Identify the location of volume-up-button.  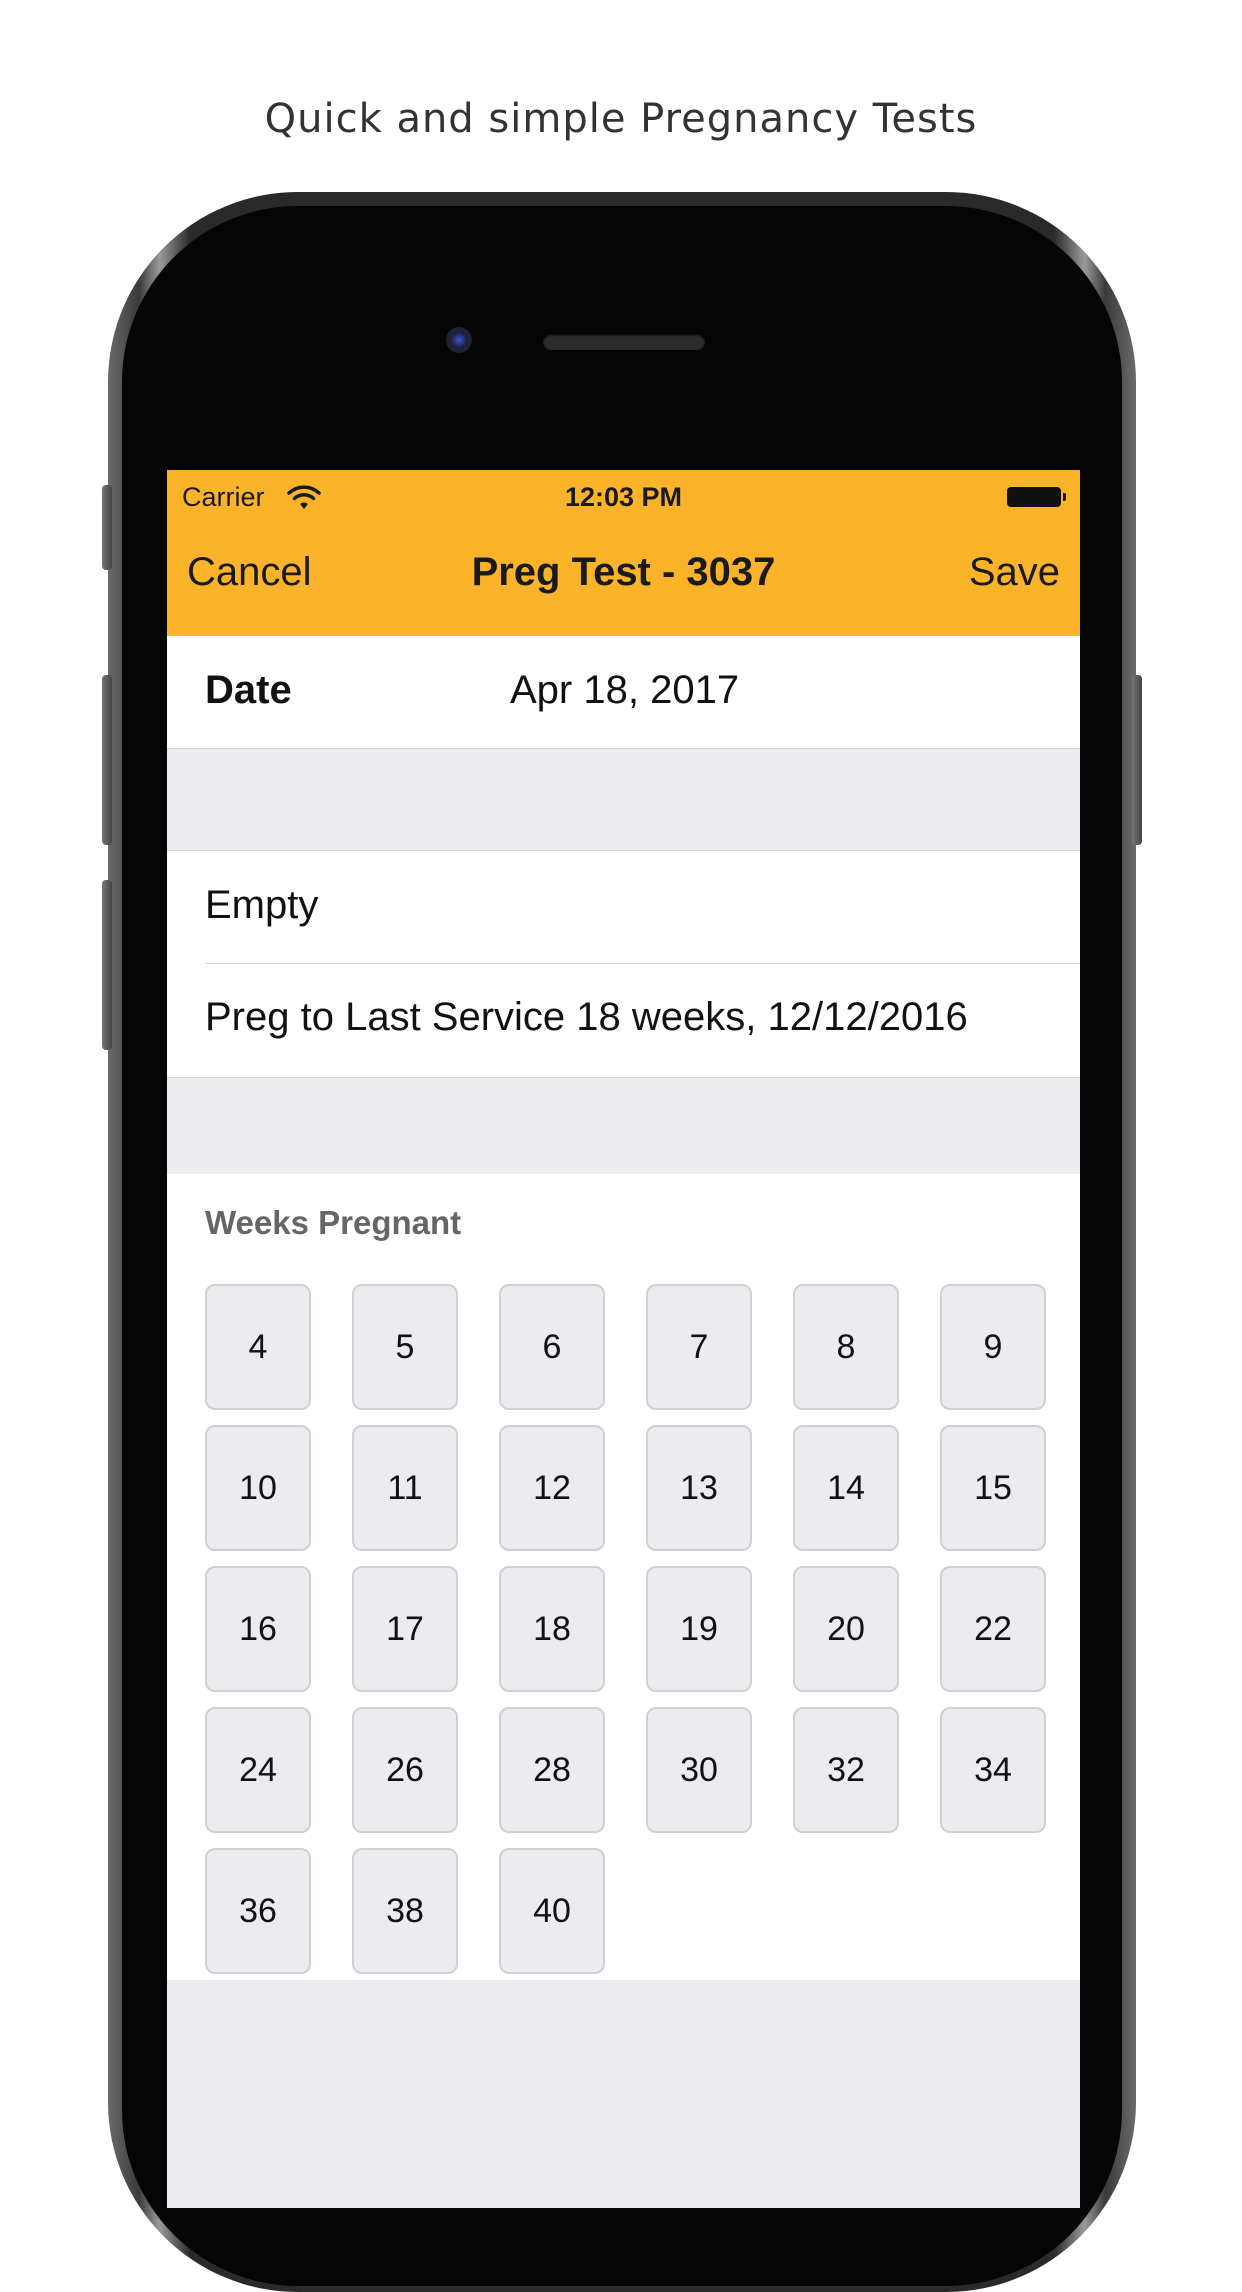
(107, 760).